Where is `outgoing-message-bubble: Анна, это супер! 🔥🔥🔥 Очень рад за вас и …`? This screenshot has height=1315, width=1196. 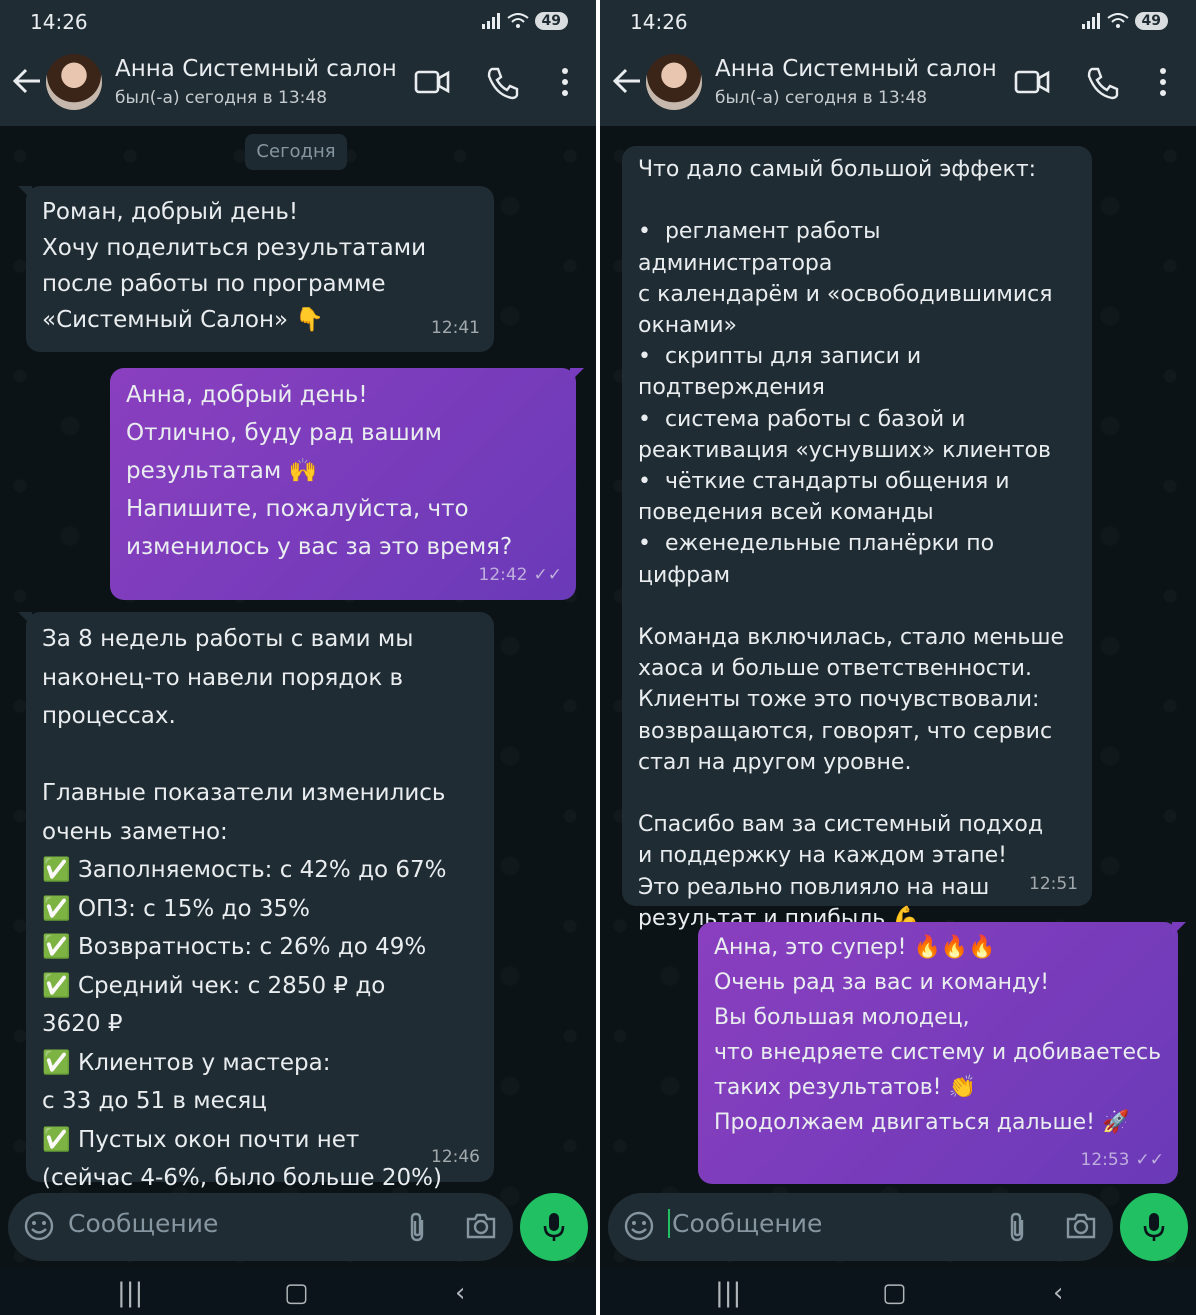 outgoing-message-bubble: Анна, это супер! 🔥🔥🔥 Очень рад за вас и … is located at coordinates (942, 1053).